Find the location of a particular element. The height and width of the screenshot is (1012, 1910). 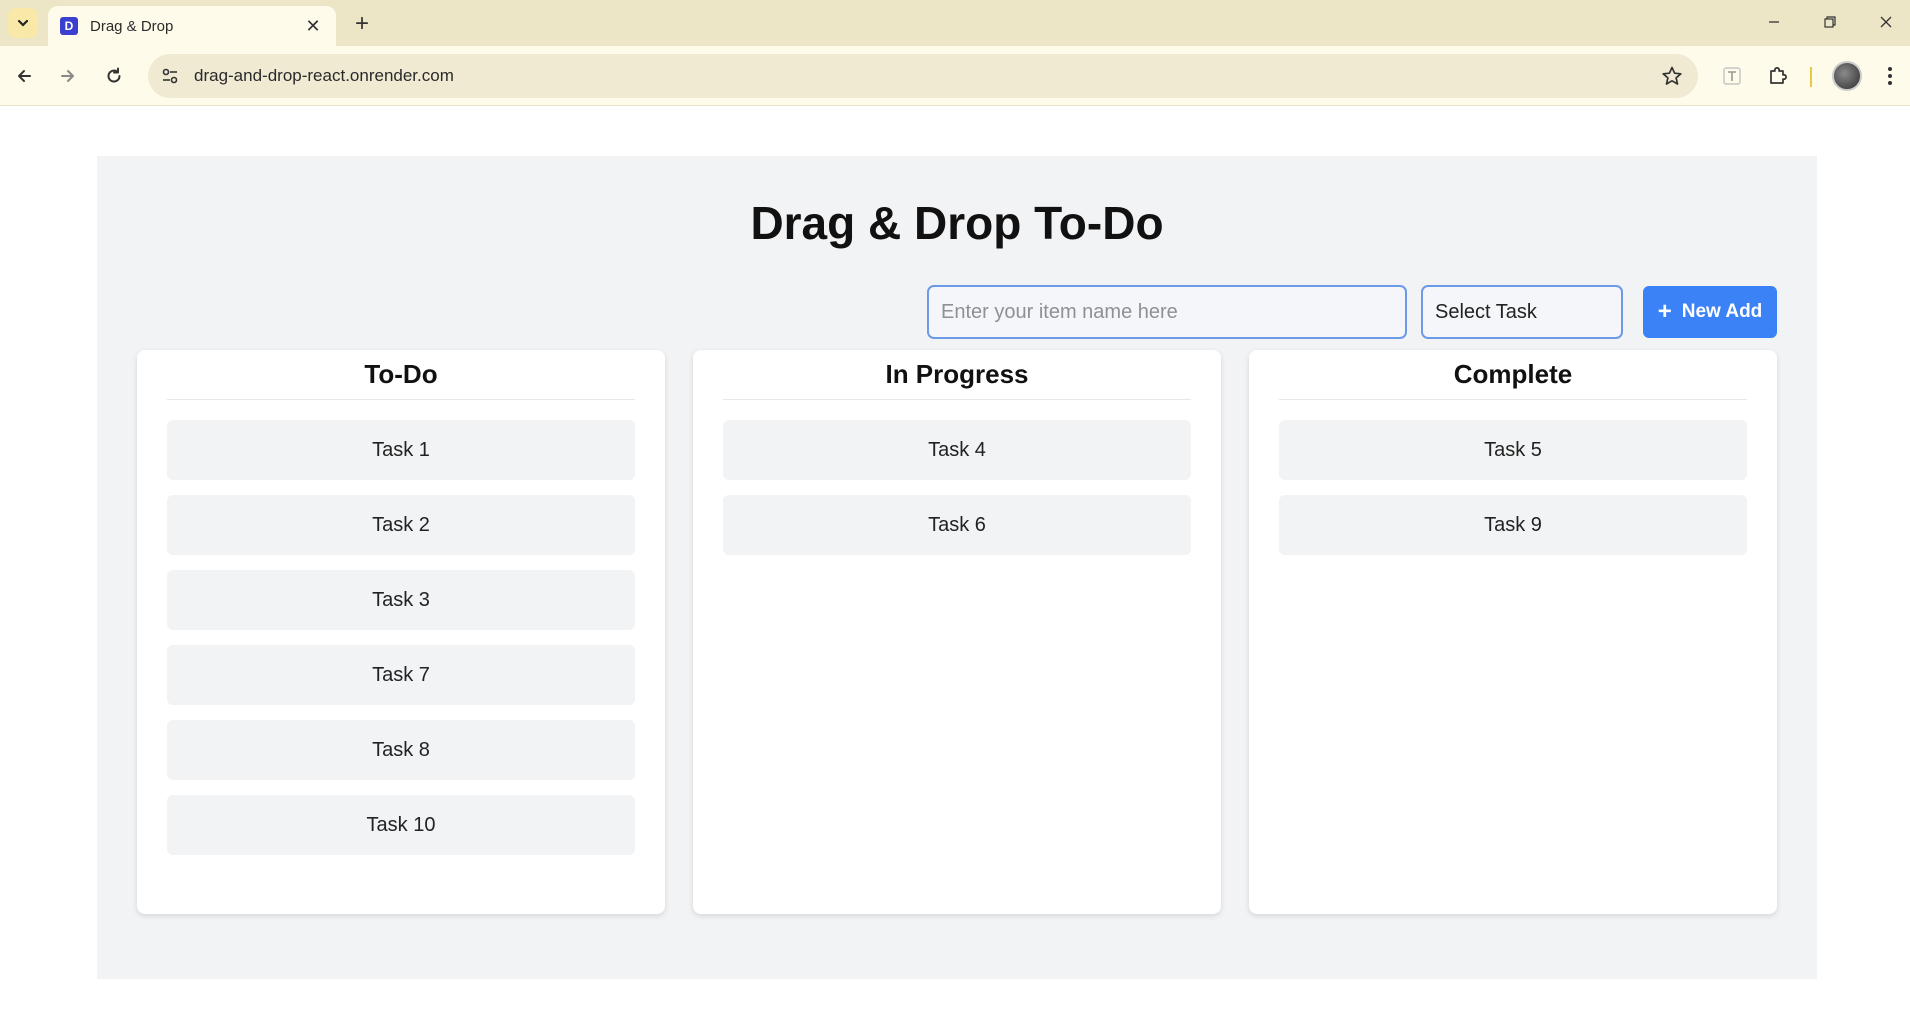

task-card: Task 6 is located at coordinates (957, 525).